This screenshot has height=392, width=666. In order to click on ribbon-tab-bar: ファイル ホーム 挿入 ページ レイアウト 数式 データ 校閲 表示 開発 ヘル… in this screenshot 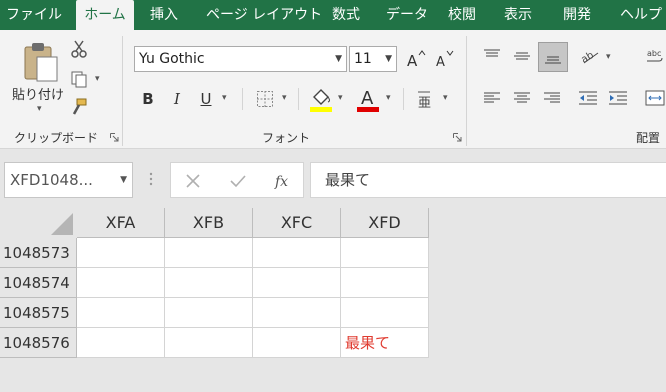, I will do `click(333, 15)`.